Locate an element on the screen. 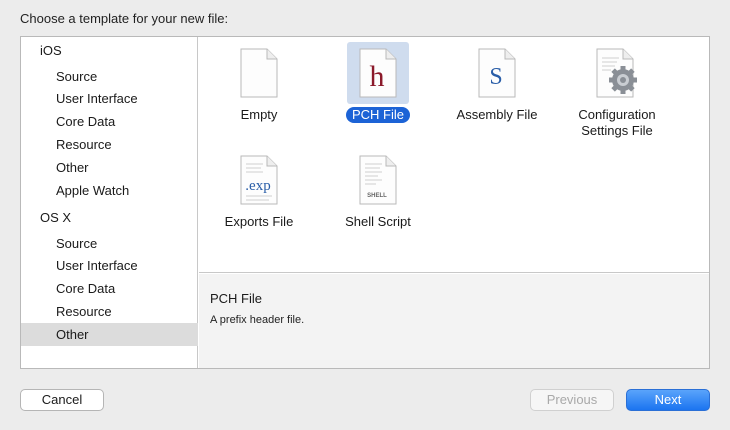 The height and width of the screenshot is (430, 730). pch-glyph: h is located at coordinates (377, 76).